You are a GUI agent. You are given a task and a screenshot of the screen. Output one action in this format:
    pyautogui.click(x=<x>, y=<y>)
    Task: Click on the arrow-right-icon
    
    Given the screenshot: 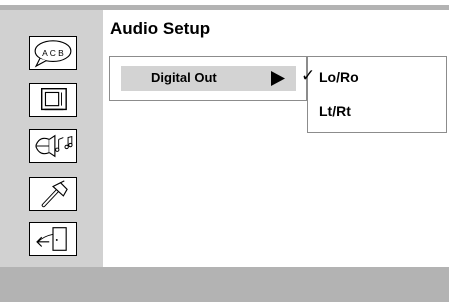 What is the action you would take?
    pyautogui.click(x=278, y=78)
    